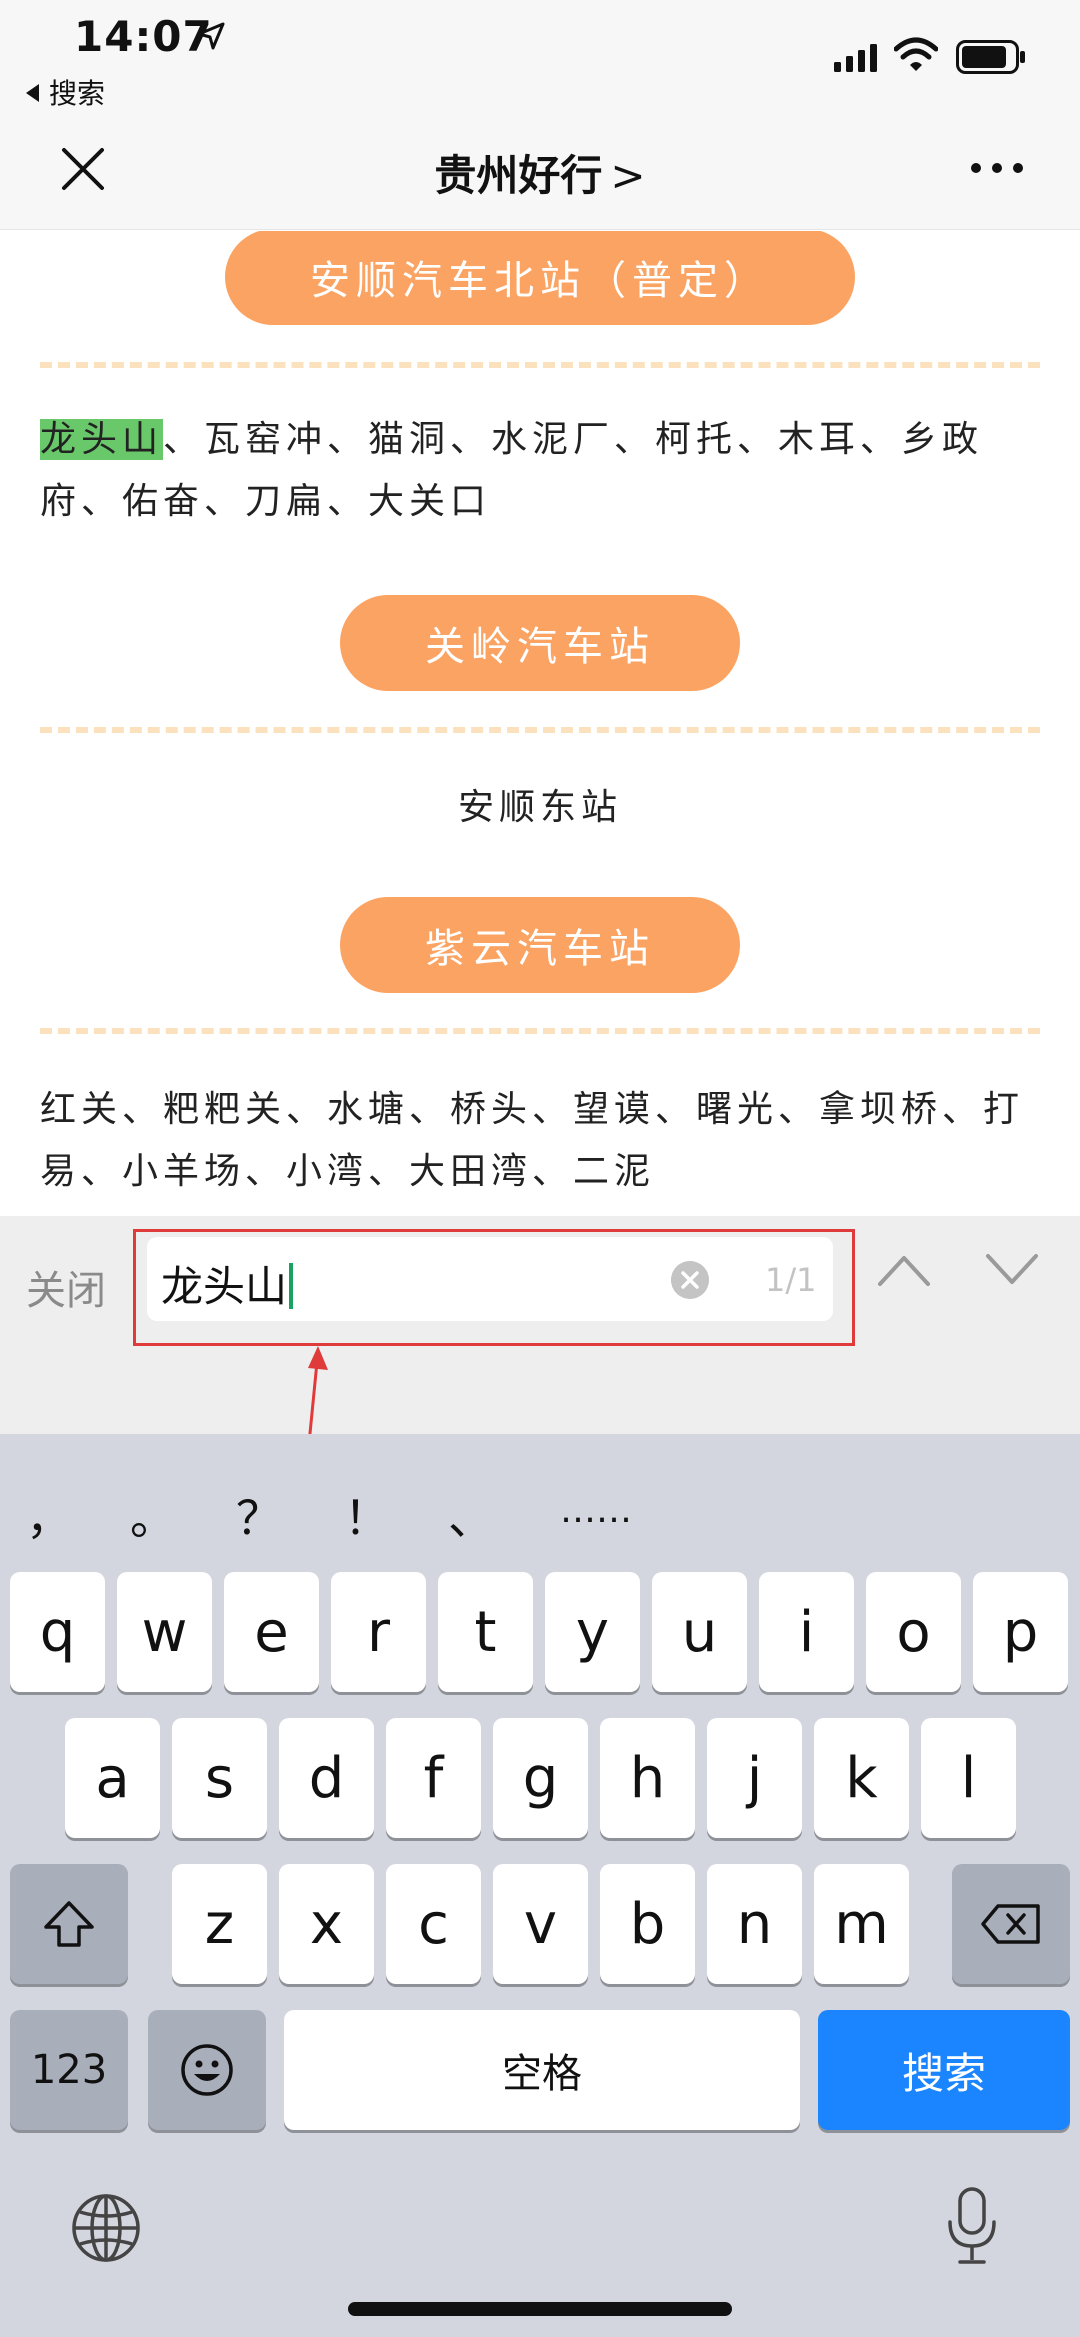  I want to click on station-name: 紫云汽车站, so click(540, 949).